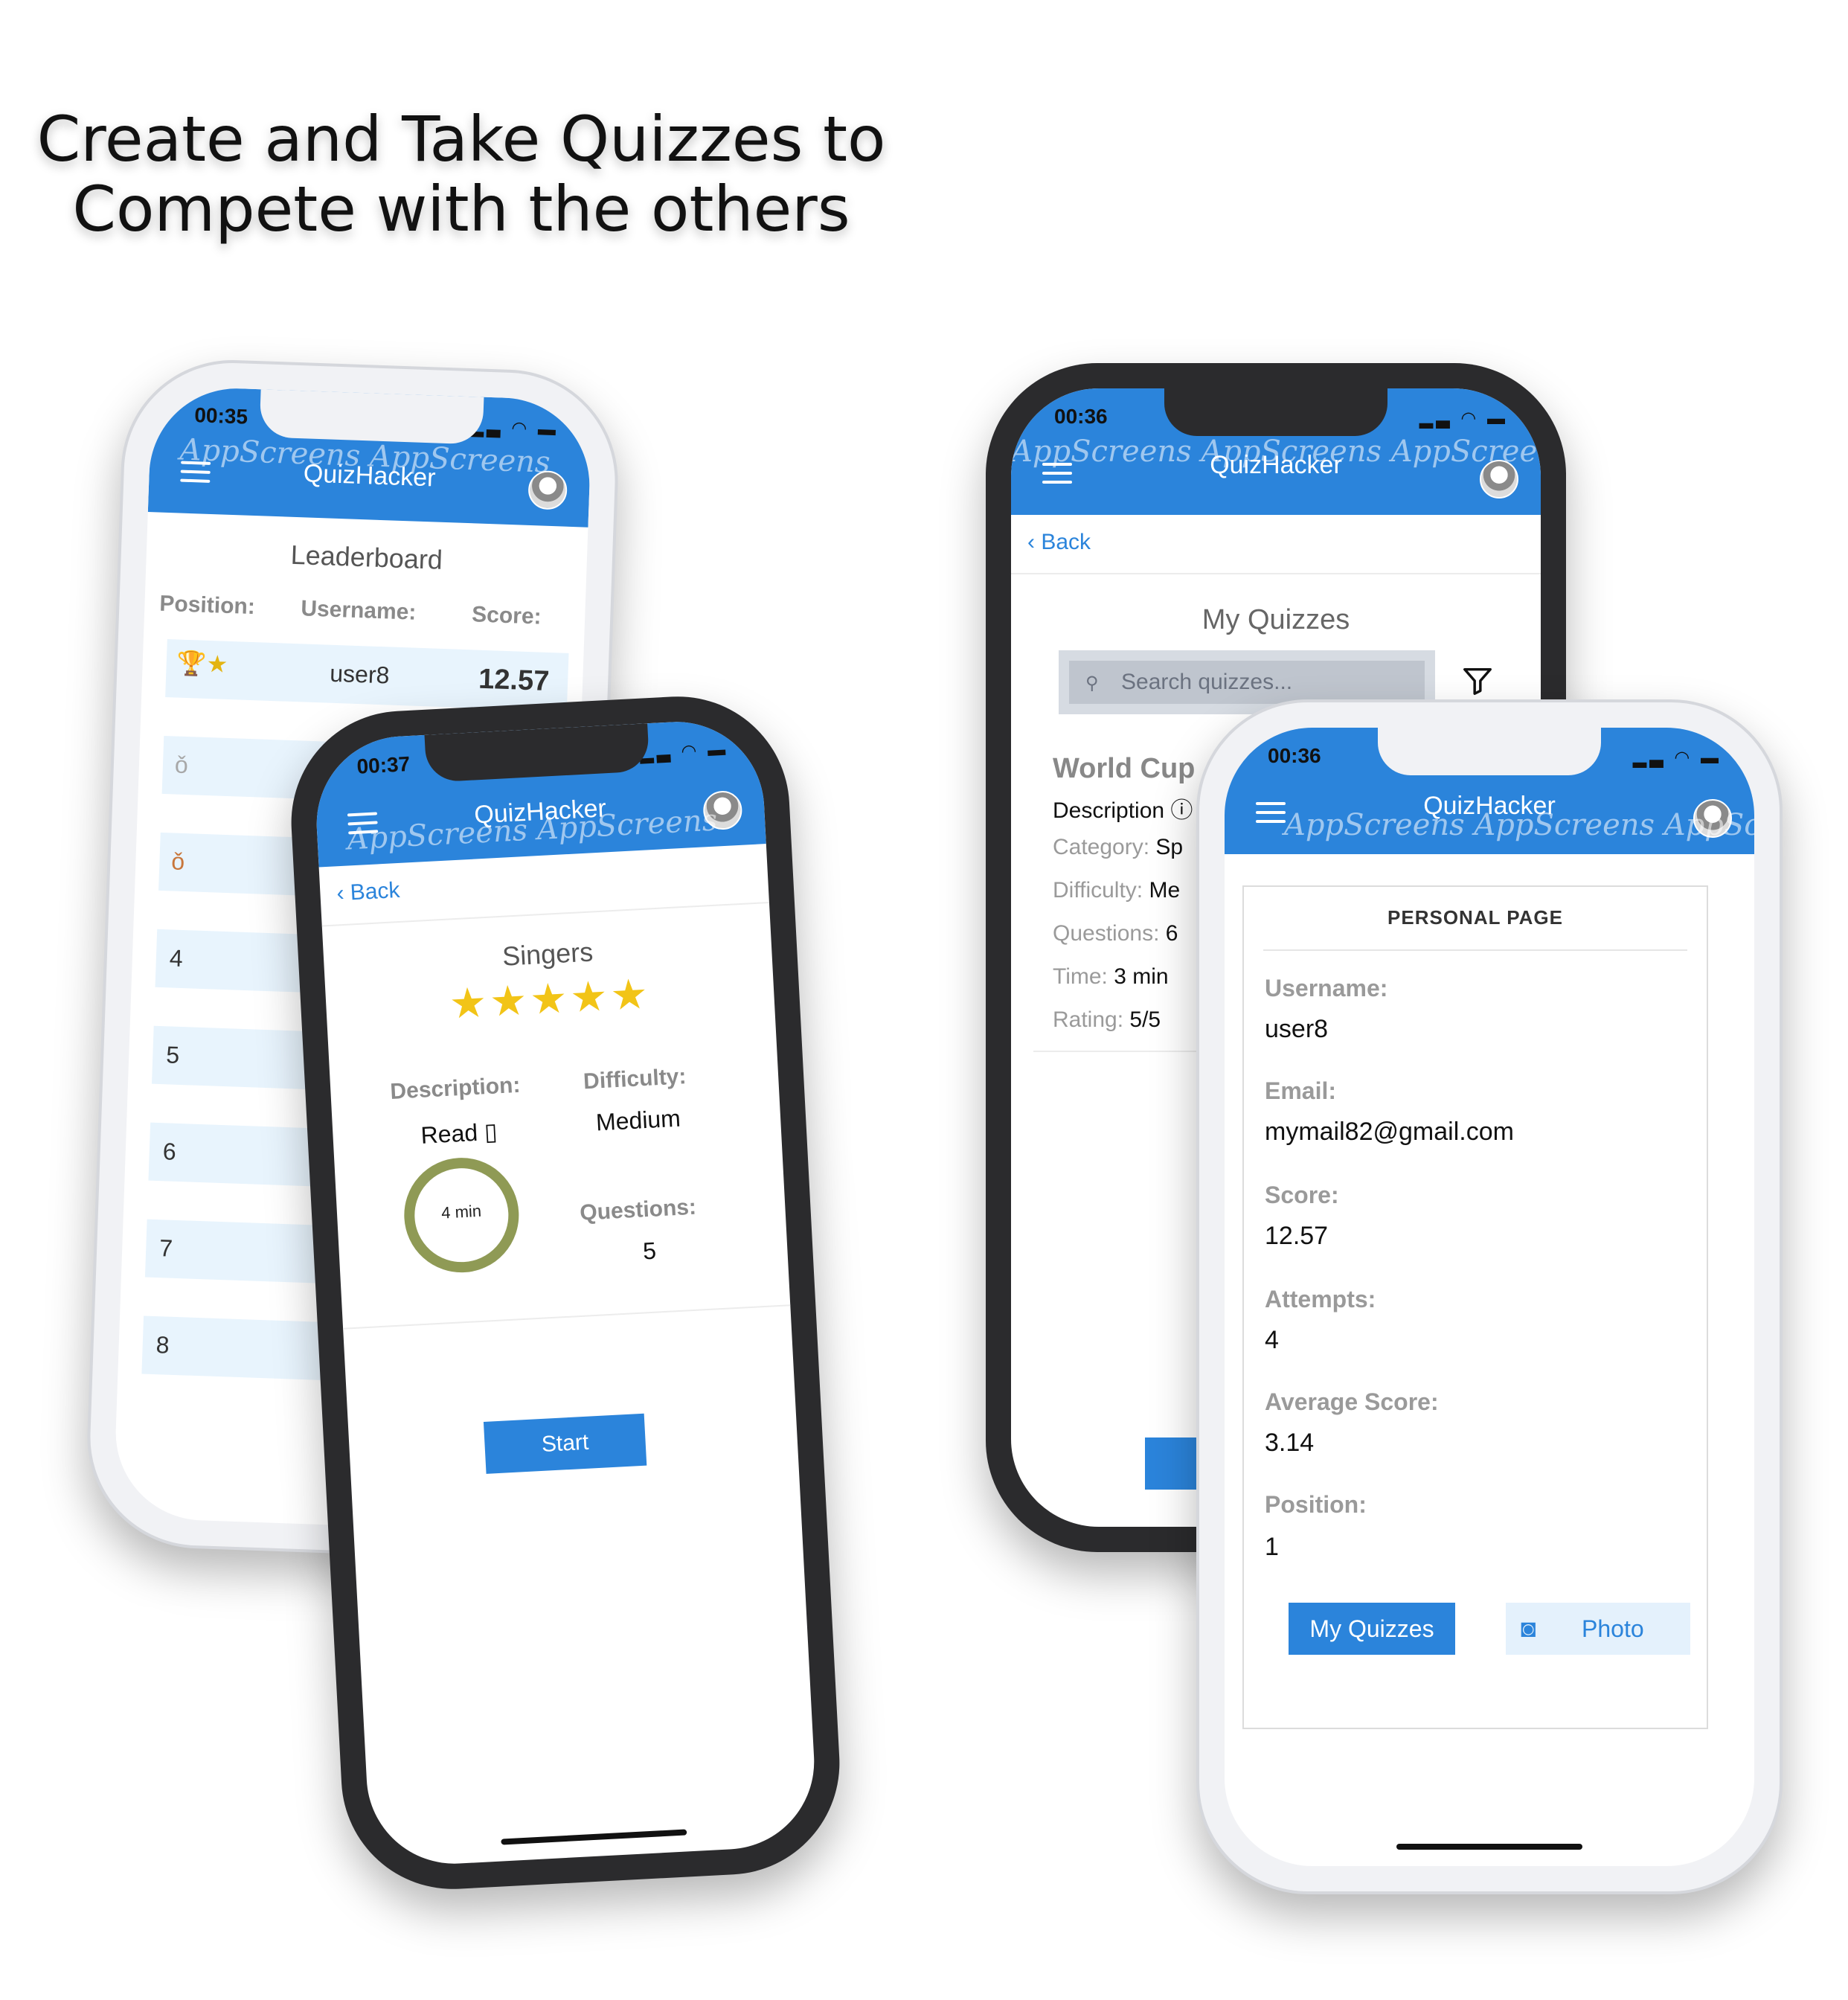 This screenshot has height=2000, width=1848. Describe the element at coordinates (1115, 933) in the screenshot. I see `quiz-card-questions: Questions: 6` at that location.